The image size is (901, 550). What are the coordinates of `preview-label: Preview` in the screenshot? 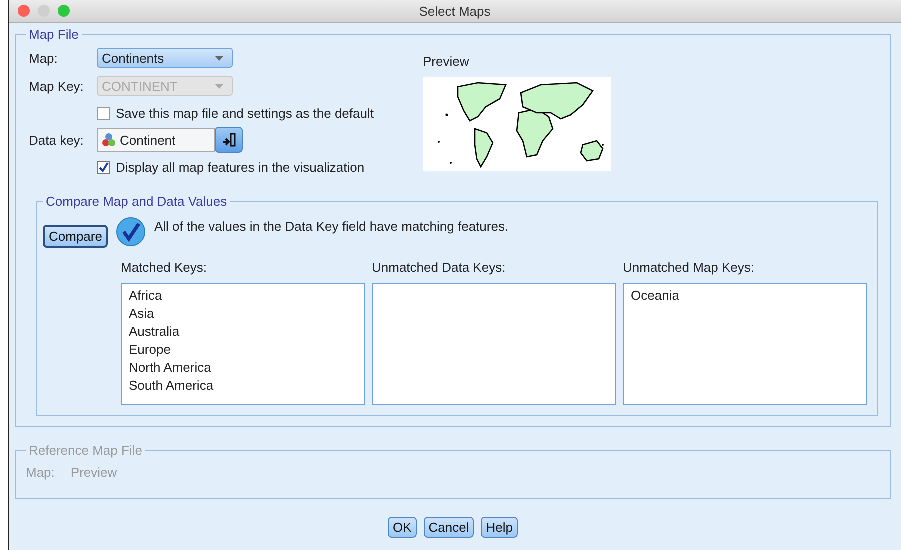 It's located at (446, 61).